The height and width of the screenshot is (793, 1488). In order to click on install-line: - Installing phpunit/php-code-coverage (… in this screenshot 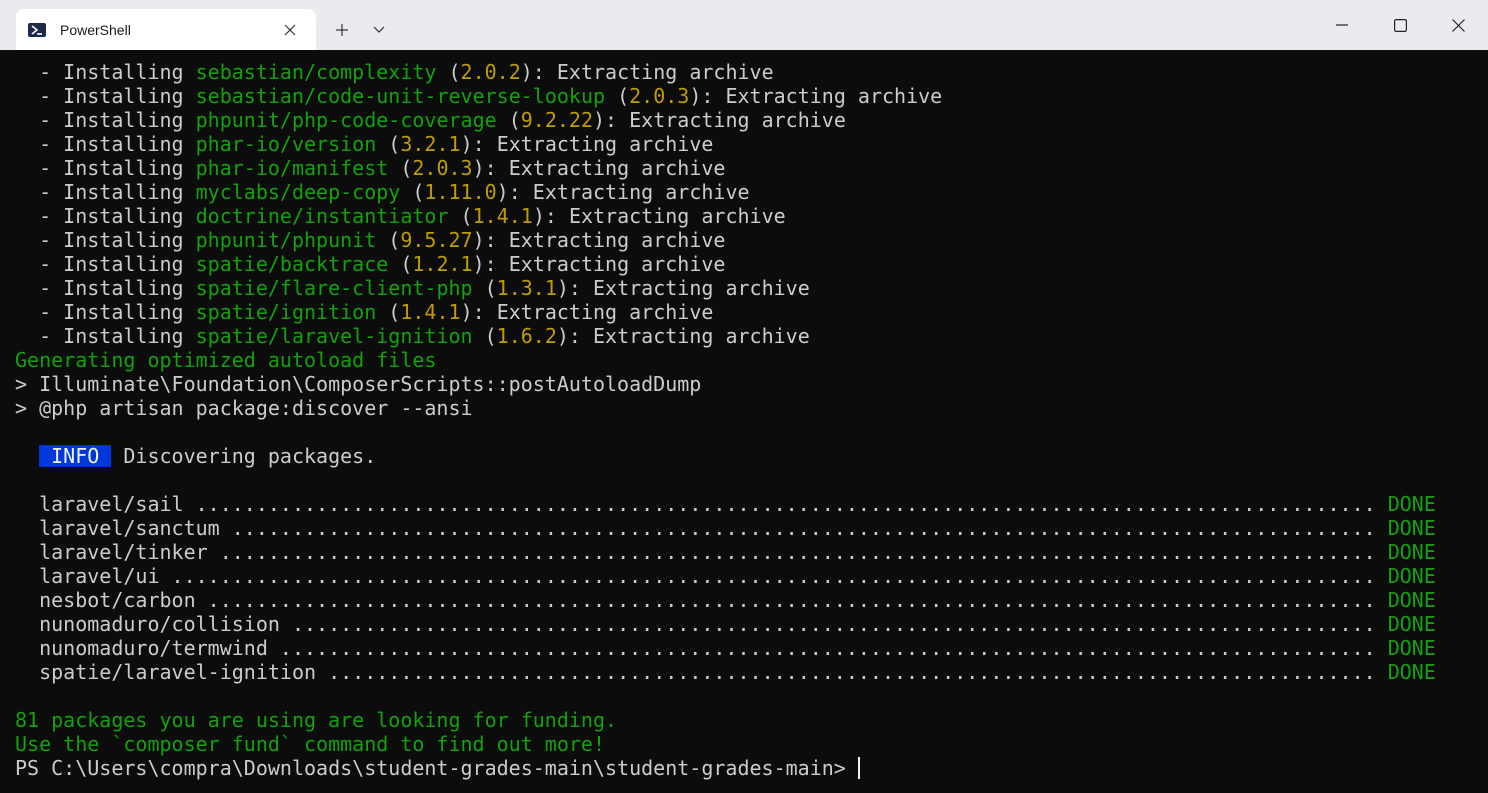, I will do `click(430, 120)`.